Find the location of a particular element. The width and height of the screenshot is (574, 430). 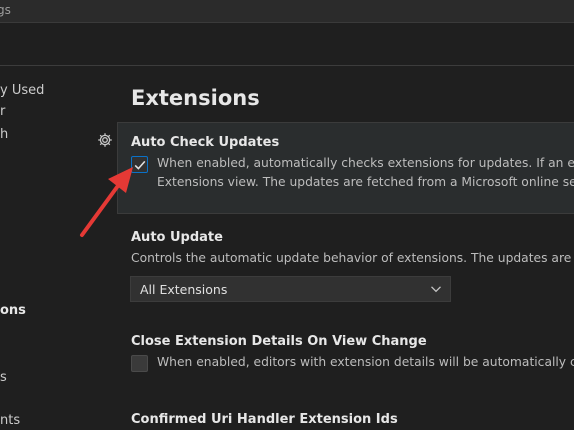

toc-item-settings: nts is located at coordinates (10, 420).